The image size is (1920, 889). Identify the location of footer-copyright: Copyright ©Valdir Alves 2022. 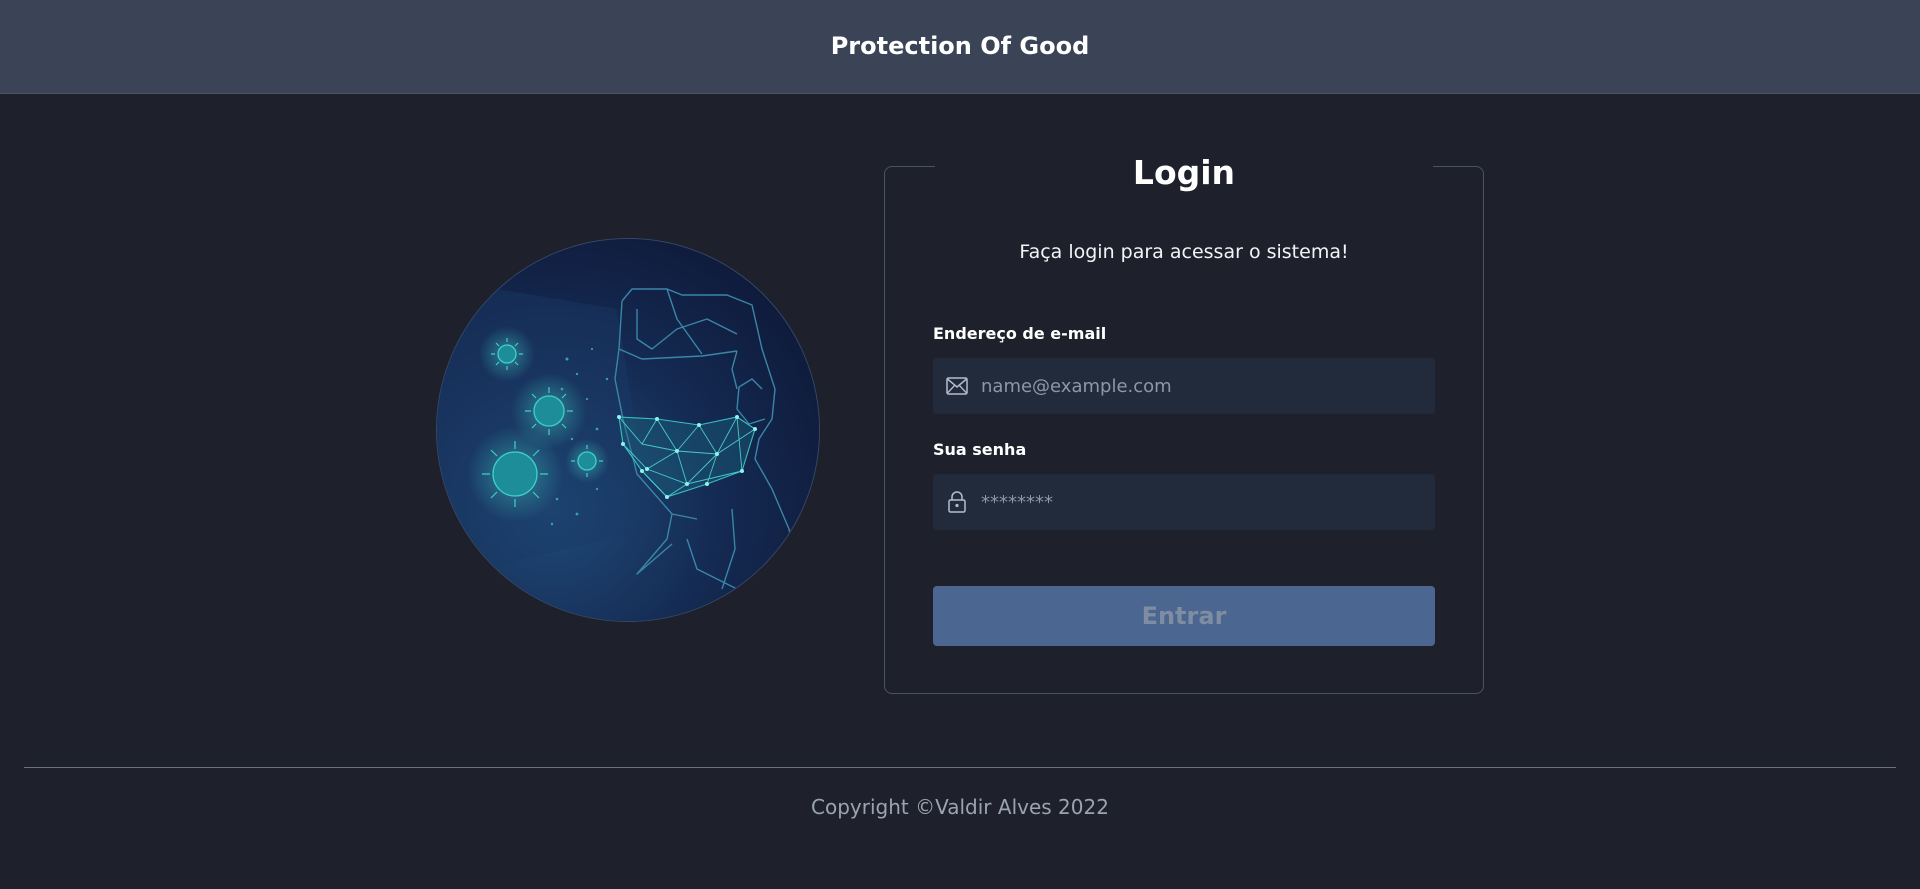
(960, 807).